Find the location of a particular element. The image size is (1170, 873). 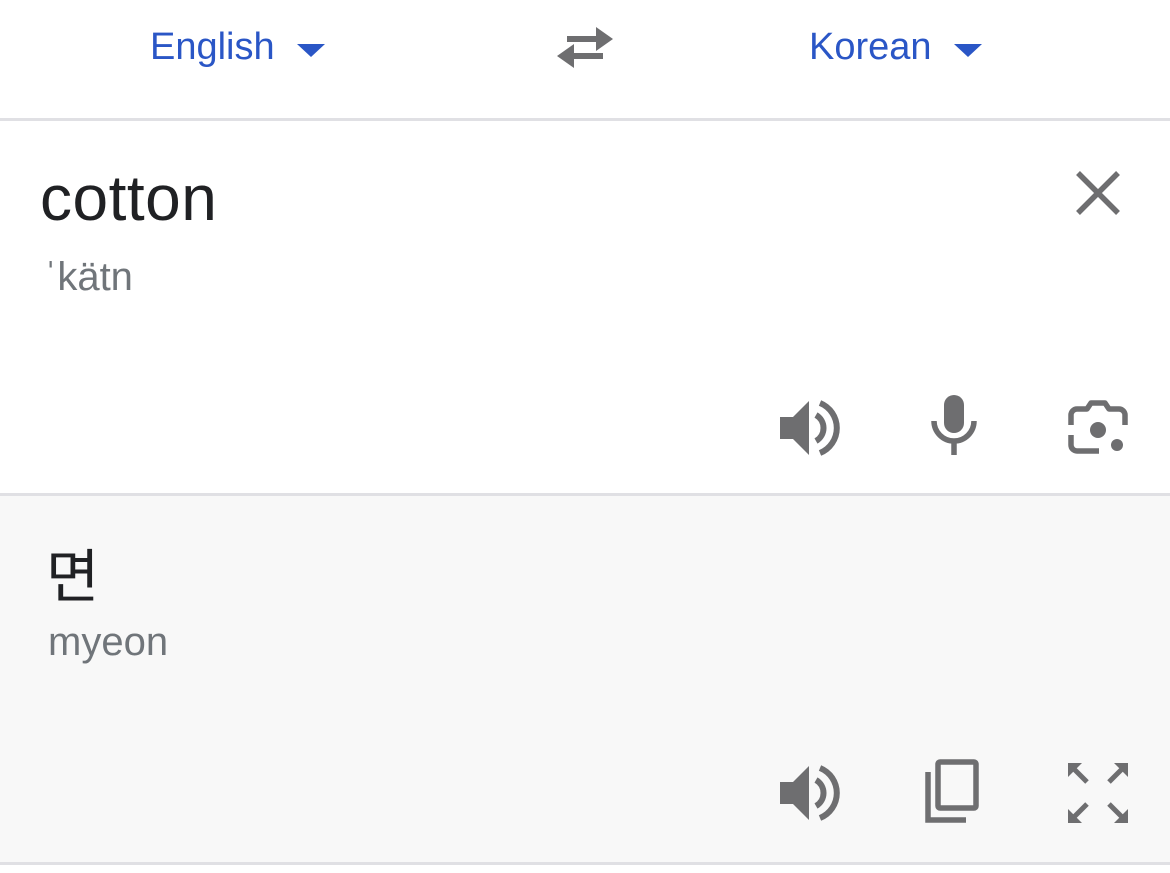

voice-input-button is located at coordinates (954, 426).